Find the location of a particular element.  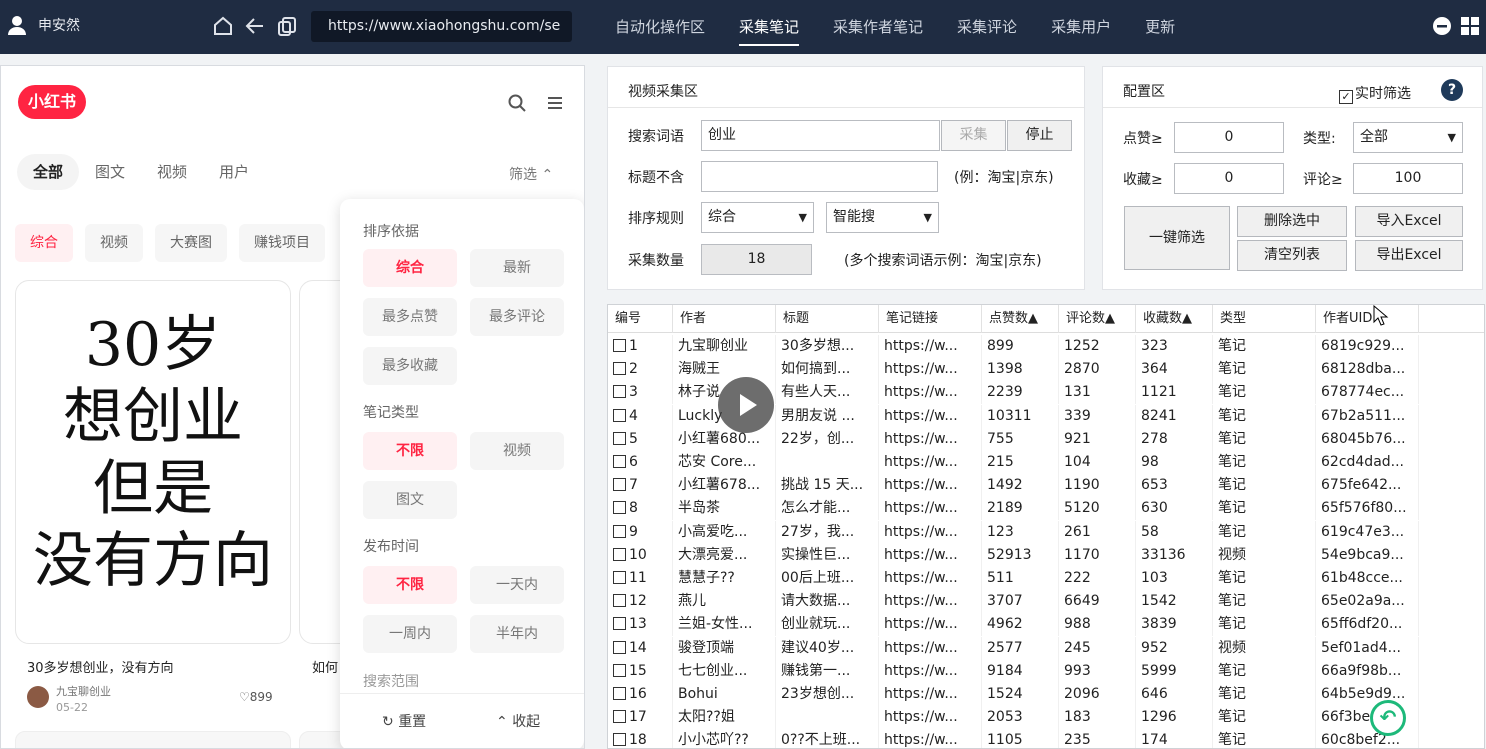

xhs-logo: 小红书 is located at coordinates (52, 102).